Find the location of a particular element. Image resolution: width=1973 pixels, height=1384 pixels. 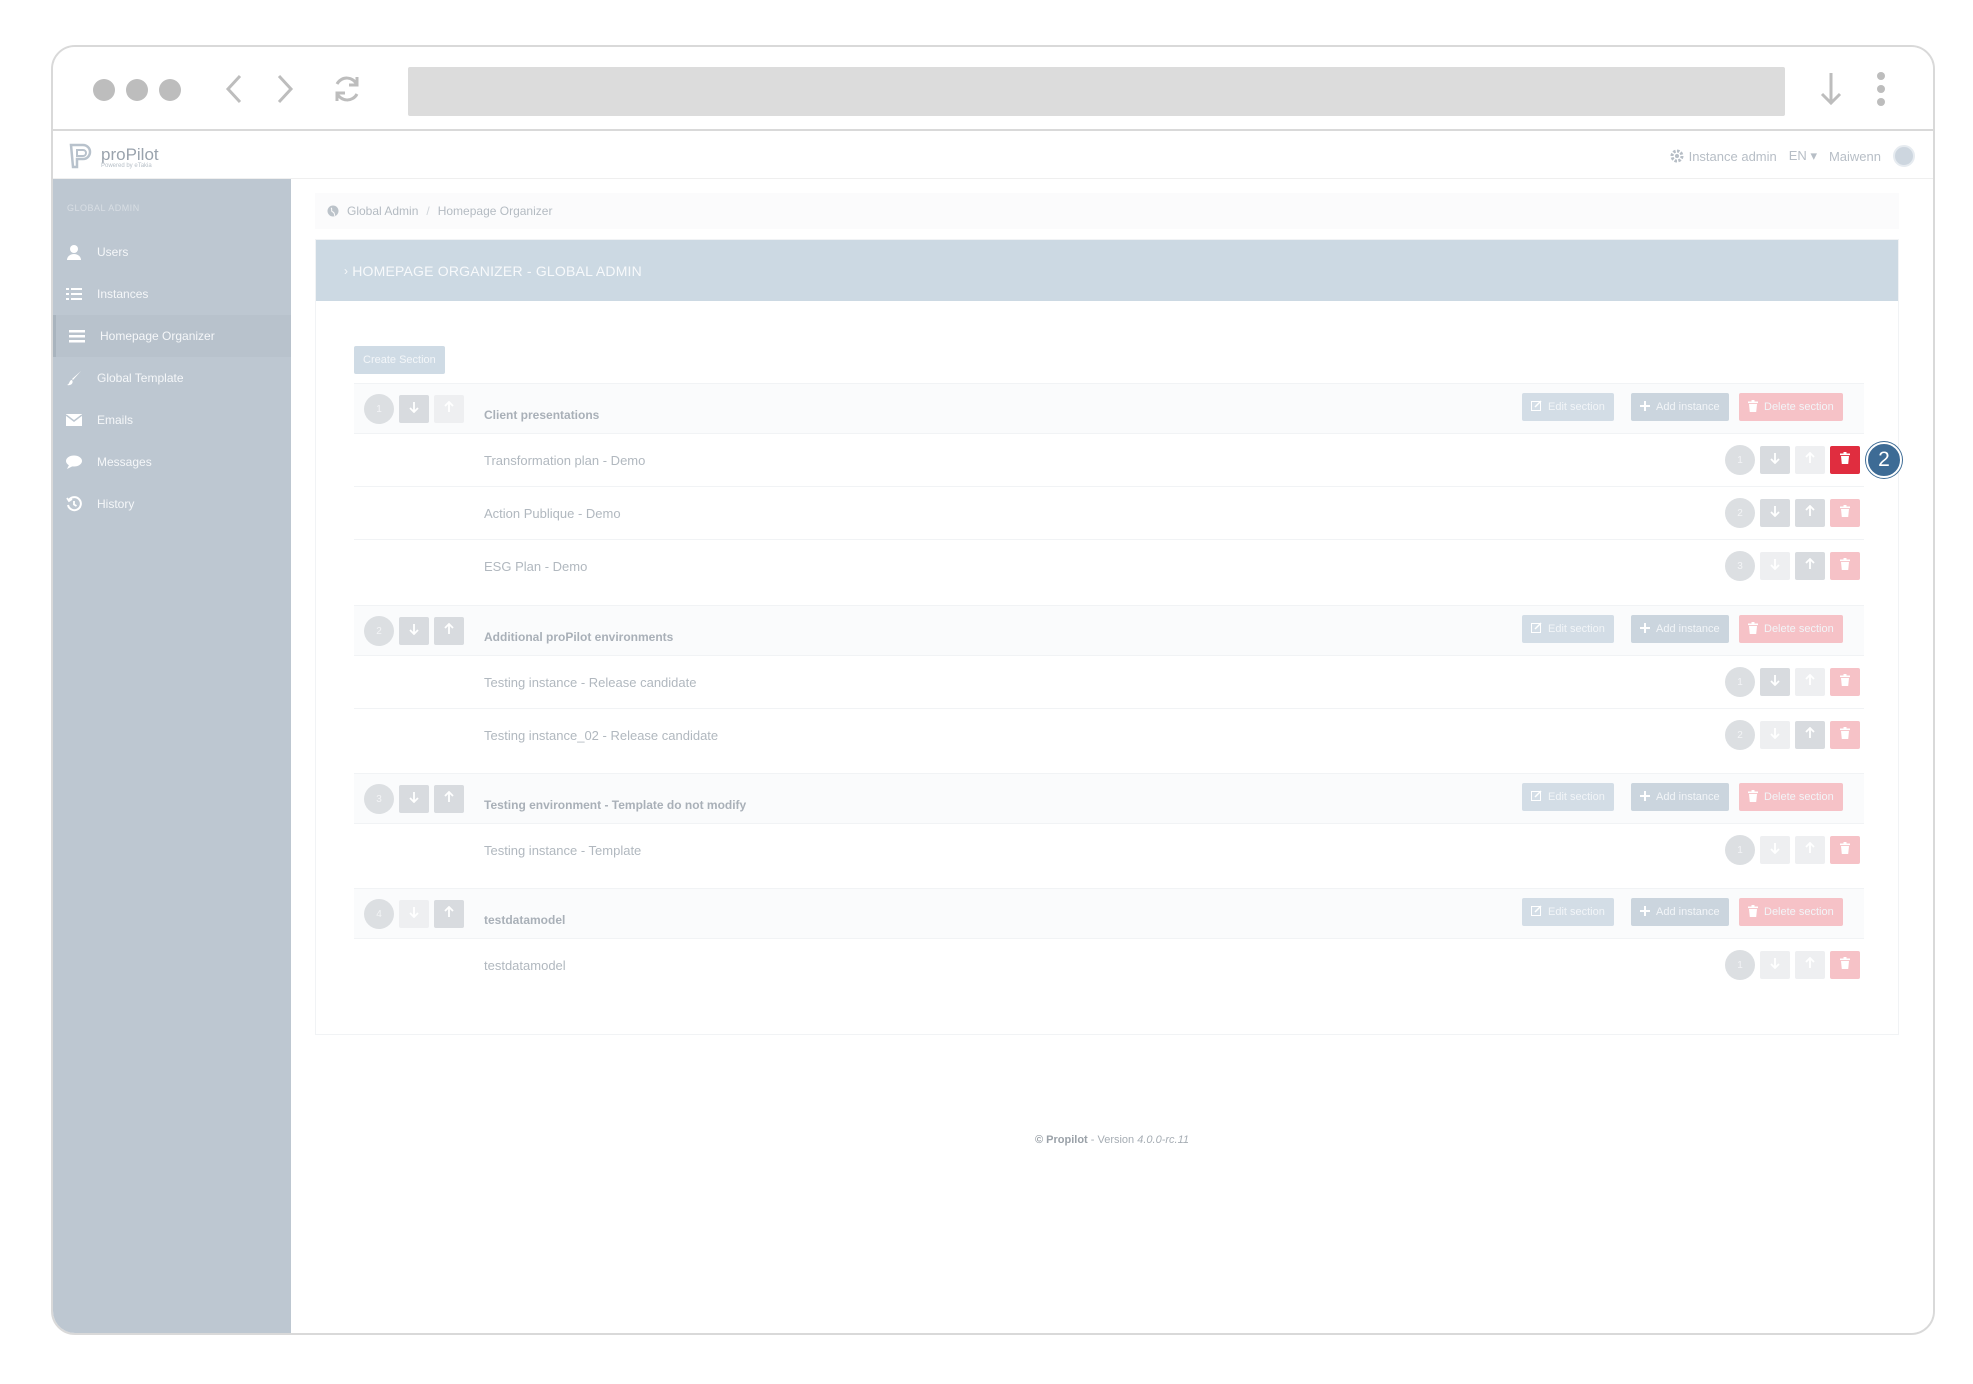

forward-icon is located at coordinates (285, 89).